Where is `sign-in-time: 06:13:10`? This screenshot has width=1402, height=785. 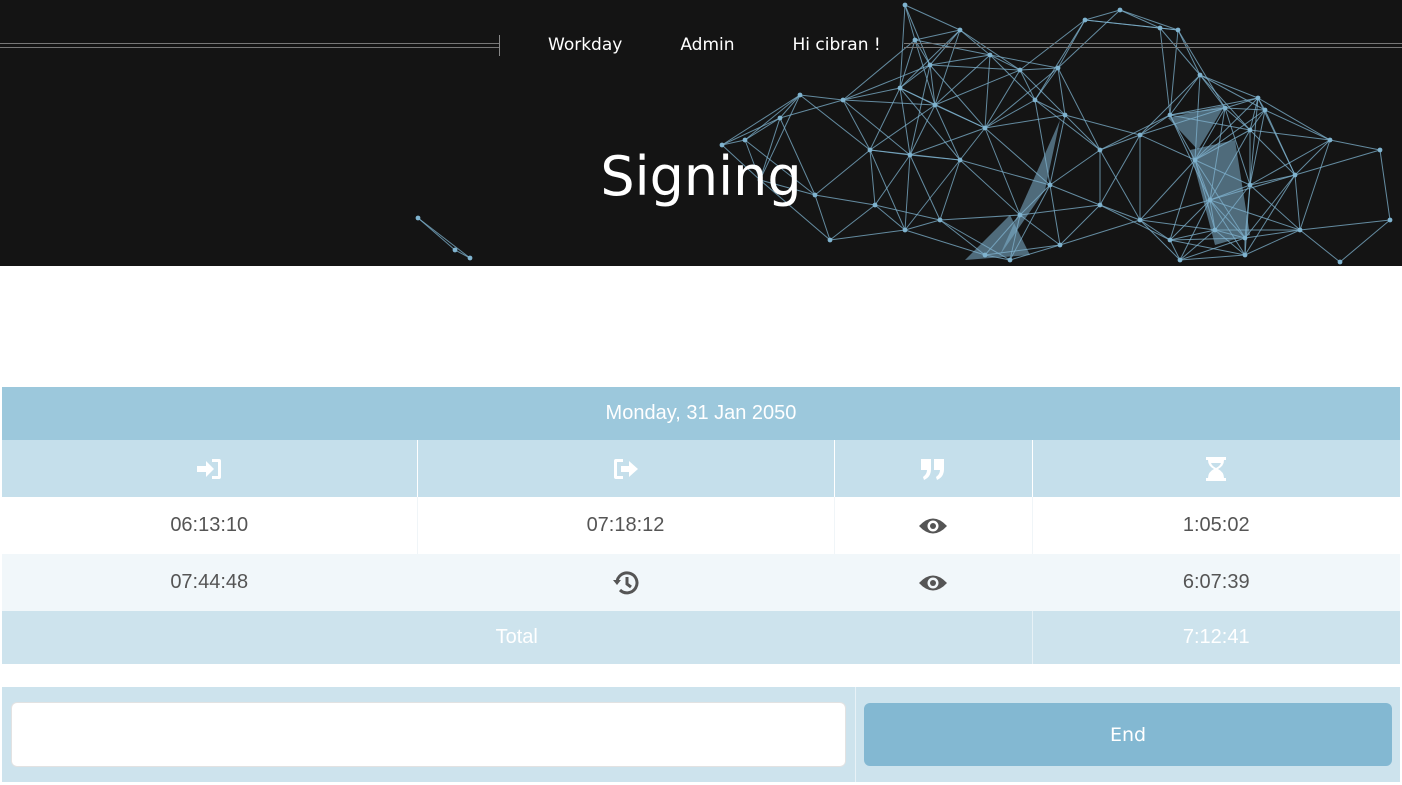
sign-in-time: 06:13:10 is located at coordinates (209, 525).